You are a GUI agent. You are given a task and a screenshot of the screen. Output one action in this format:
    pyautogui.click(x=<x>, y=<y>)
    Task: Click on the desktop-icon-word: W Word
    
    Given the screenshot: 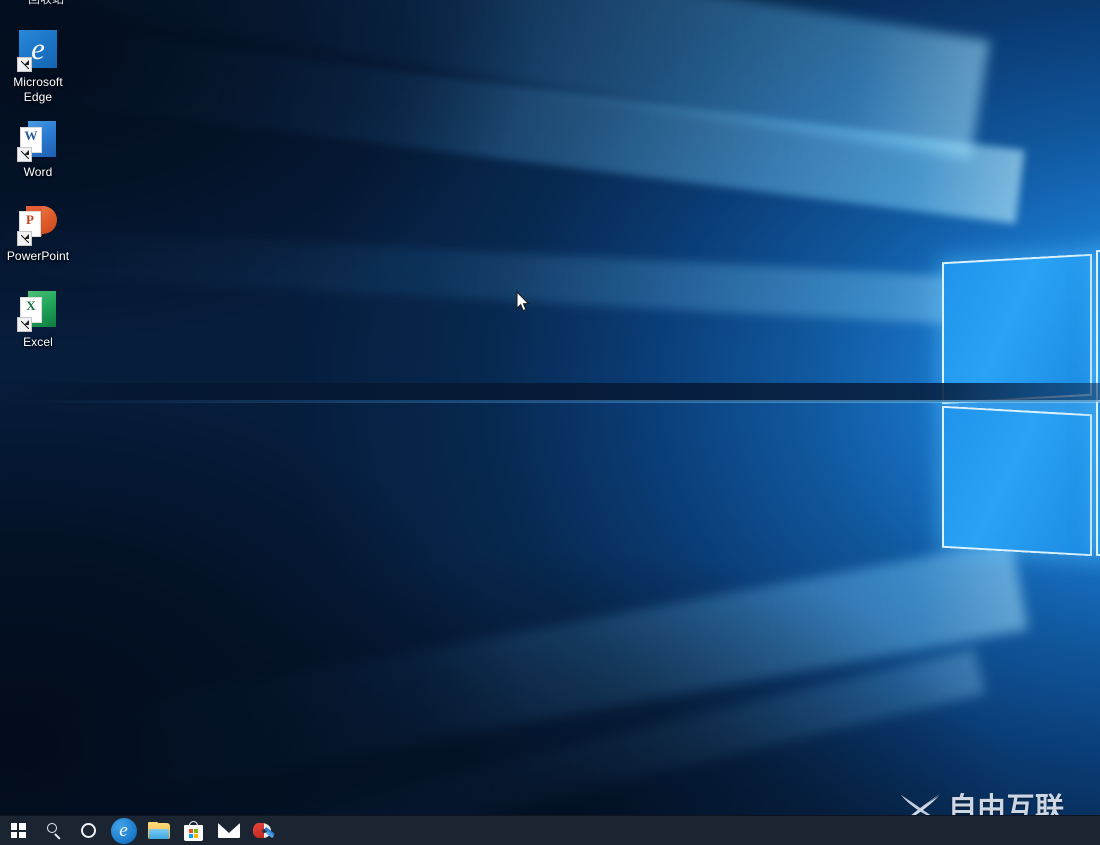 What is the action you would take?
    pyautogui.click(x=38, y=149)
    